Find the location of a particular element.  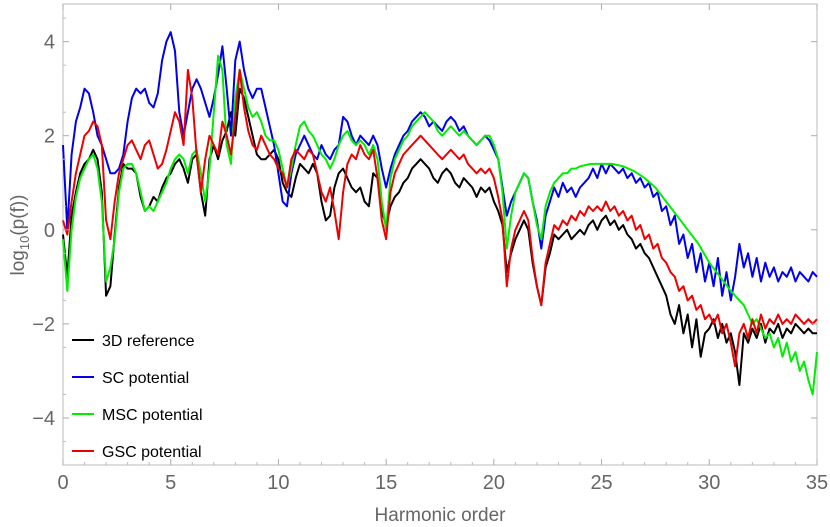

legend-label: MSC potential is located at coordinates (152, 415).